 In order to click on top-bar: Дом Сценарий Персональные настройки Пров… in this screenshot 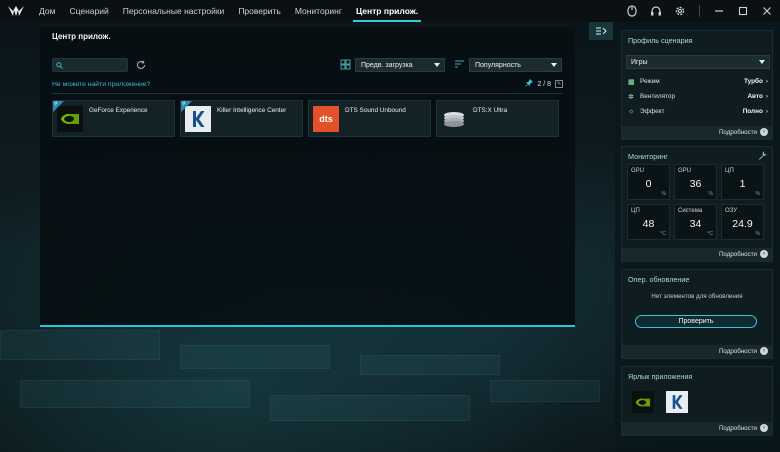, I will do `click(390, 11)`.